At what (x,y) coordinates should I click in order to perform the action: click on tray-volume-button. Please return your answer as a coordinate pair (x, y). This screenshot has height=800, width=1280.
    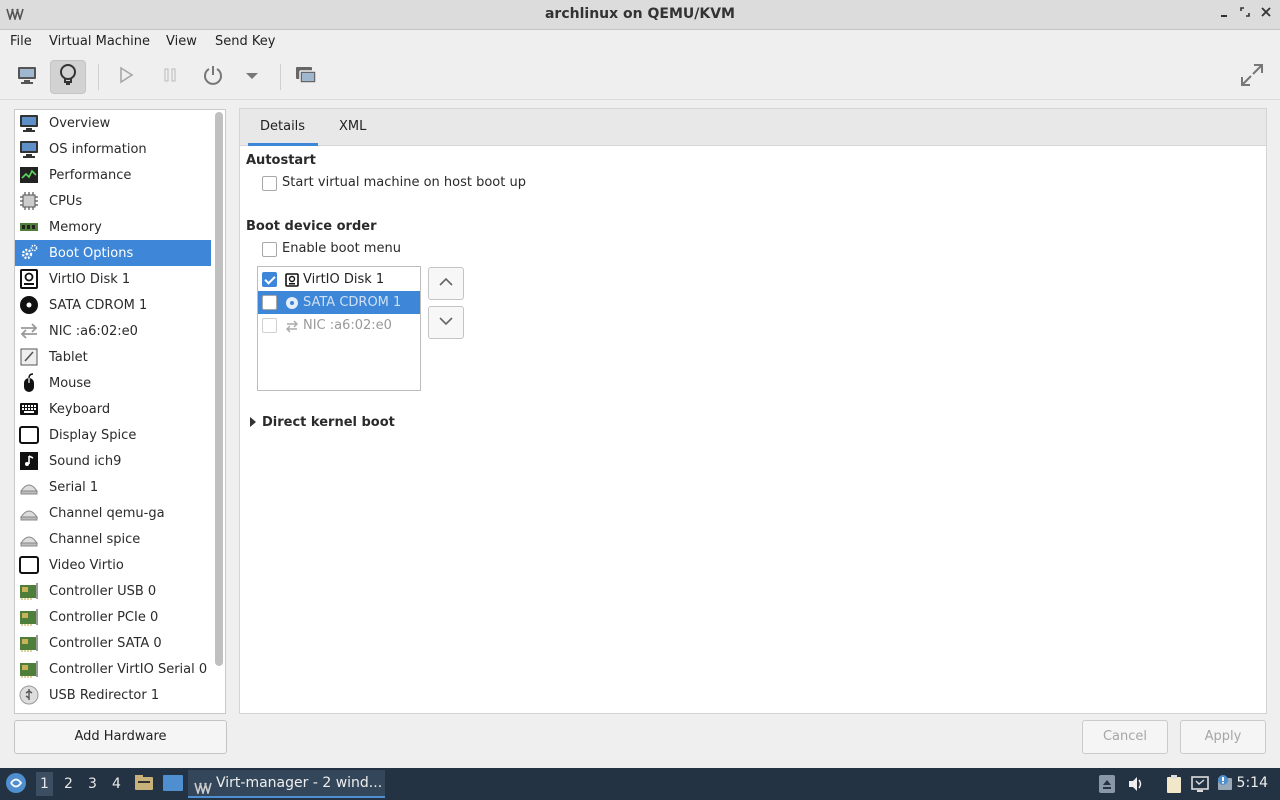
    Looking at the image, I should click on (1136, 784).